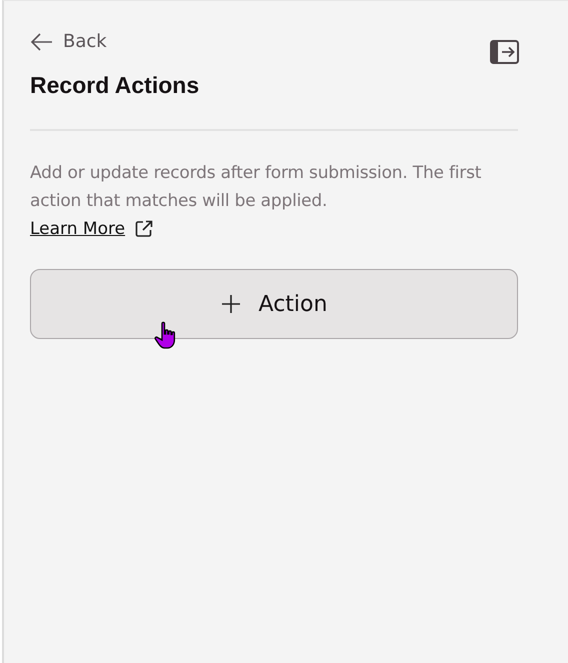 Image resolution: width=568 pixels, height=663 pixels. Describe the element at coordinates (505, 52) in the screenshot. I see `collapse-panel-icon` at that location.